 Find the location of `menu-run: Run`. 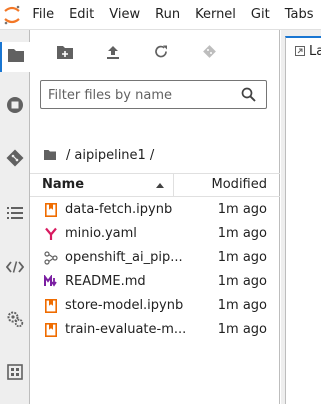

menu-run: Run is located at coordinates (168, 15).